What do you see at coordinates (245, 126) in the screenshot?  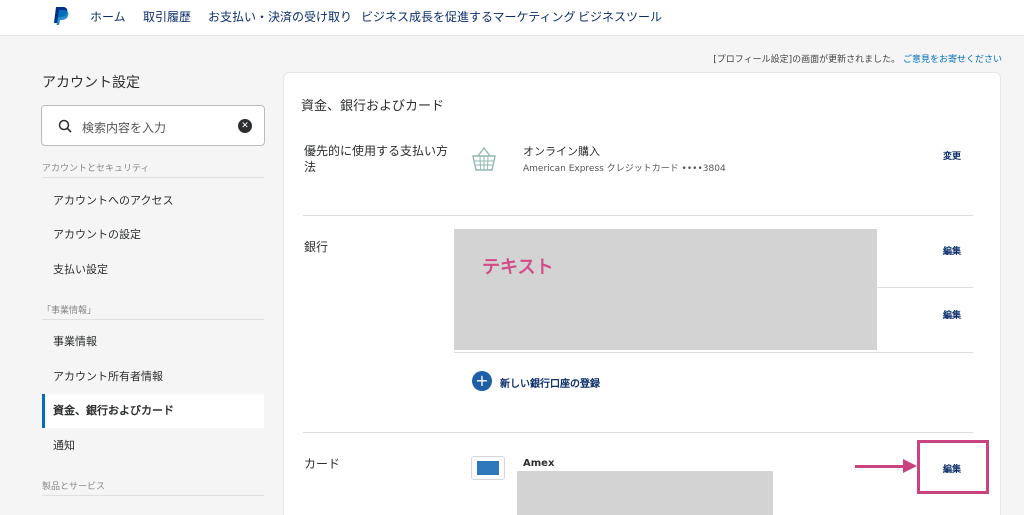 I see `clear-icon: ✕` at bounding box center [245, 126].